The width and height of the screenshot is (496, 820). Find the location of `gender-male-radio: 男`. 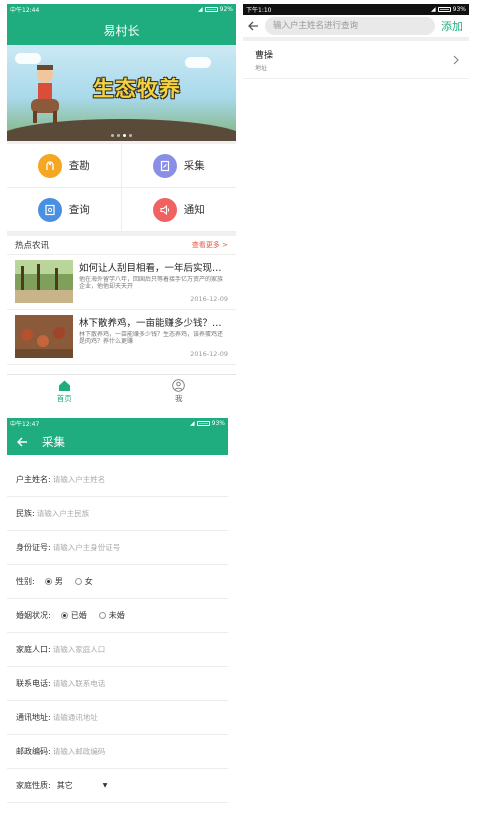

gender-male-radio: 男 is located at coordinates (53, 581).